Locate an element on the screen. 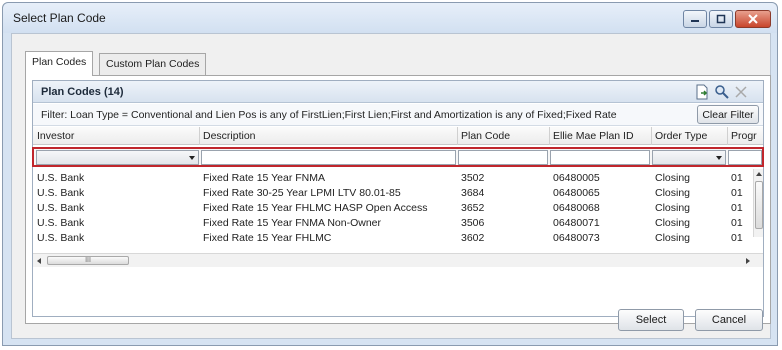 This screenshot has height=350, width=782. cell-description: Fixed Rate 15 Year FNMA Non-Owner is located at coordinates (292, 223).